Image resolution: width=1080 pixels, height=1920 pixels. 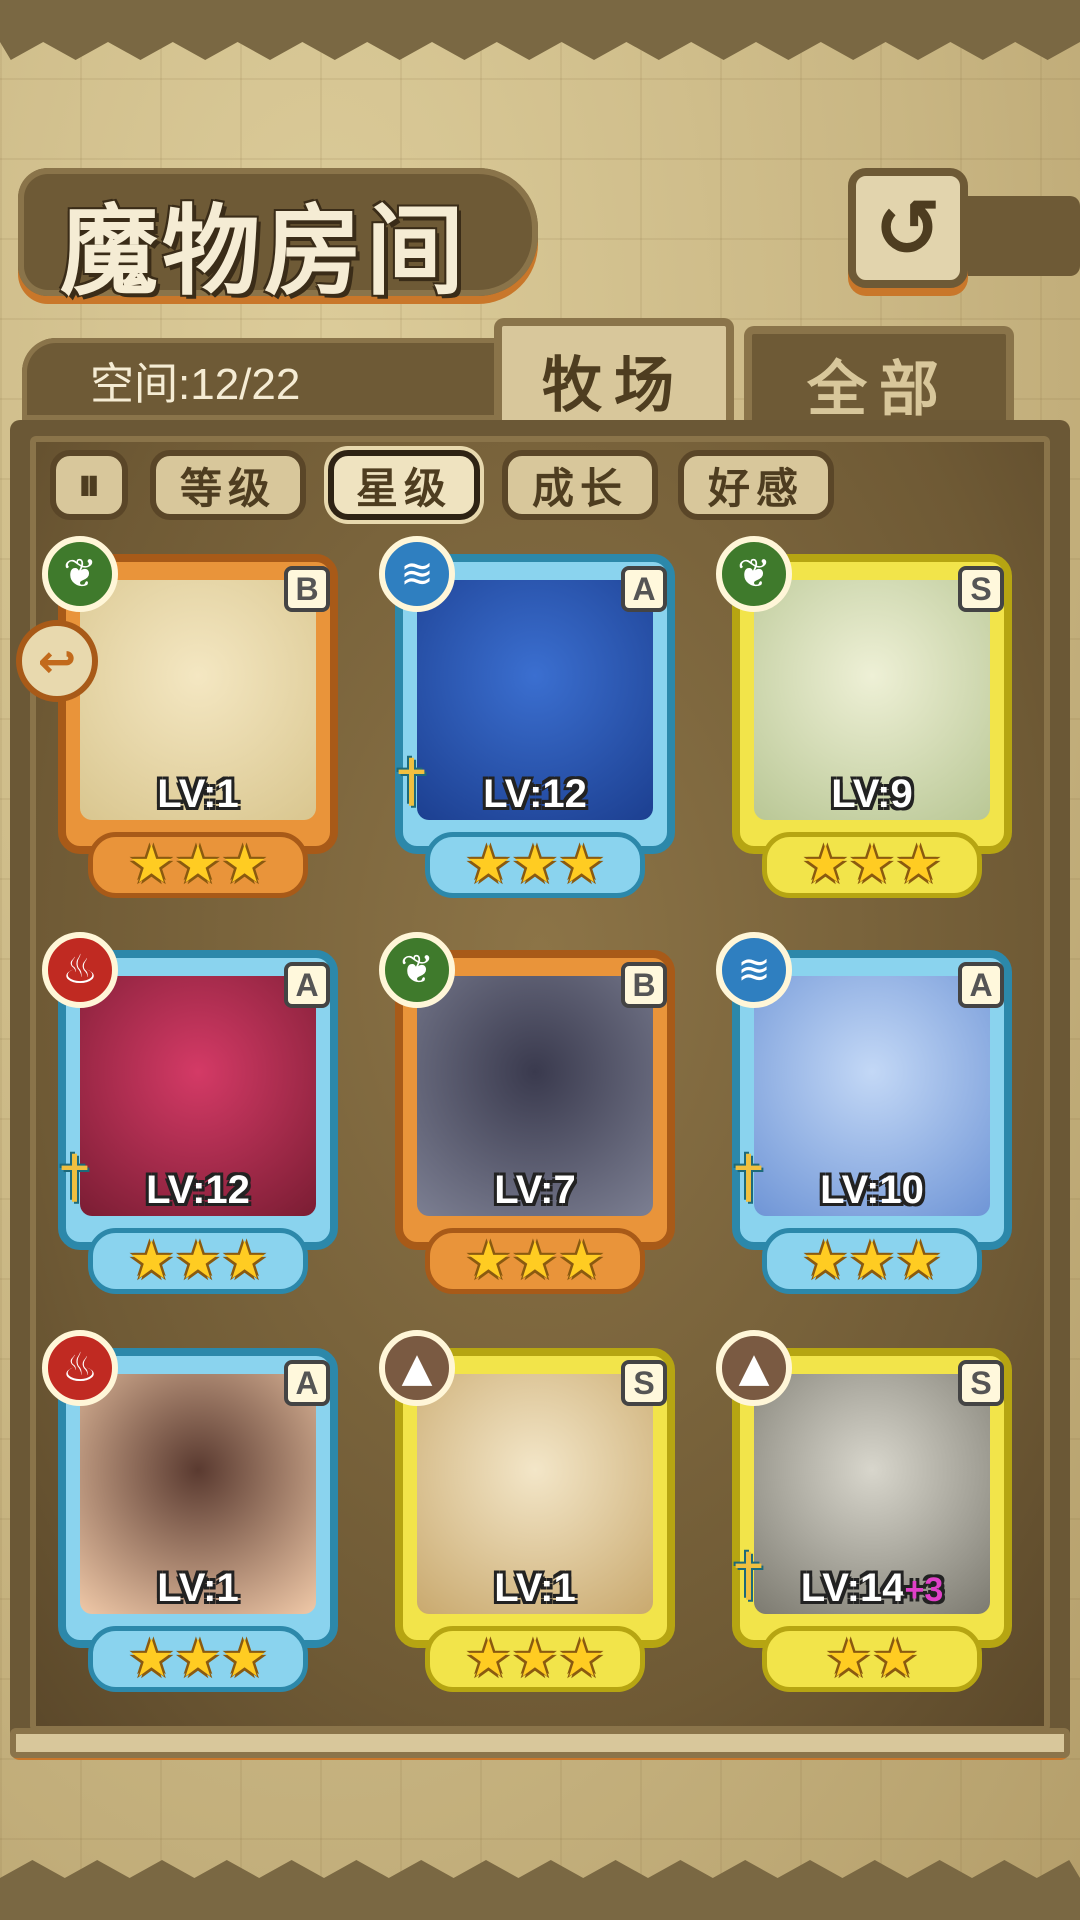 What do you see at coordinates (228, 485) in the screenshot?
I see `filter-level-button: 等级` at bounding box center [228, 485].